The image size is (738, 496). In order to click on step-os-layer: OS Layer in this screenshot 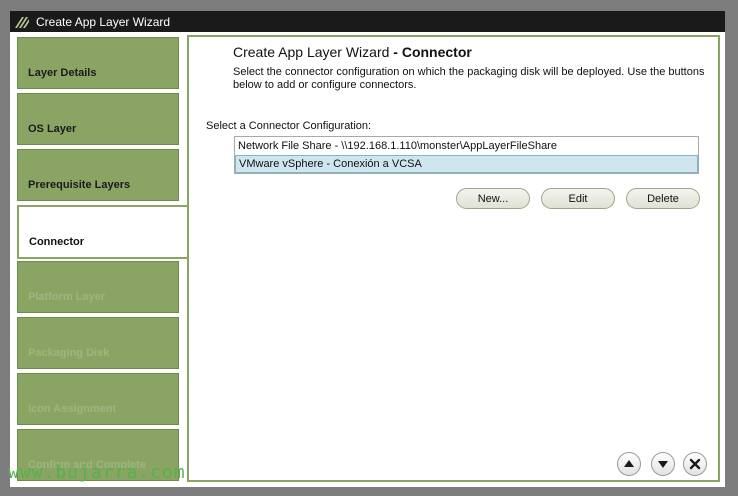, I will do `click(98, 119)`.